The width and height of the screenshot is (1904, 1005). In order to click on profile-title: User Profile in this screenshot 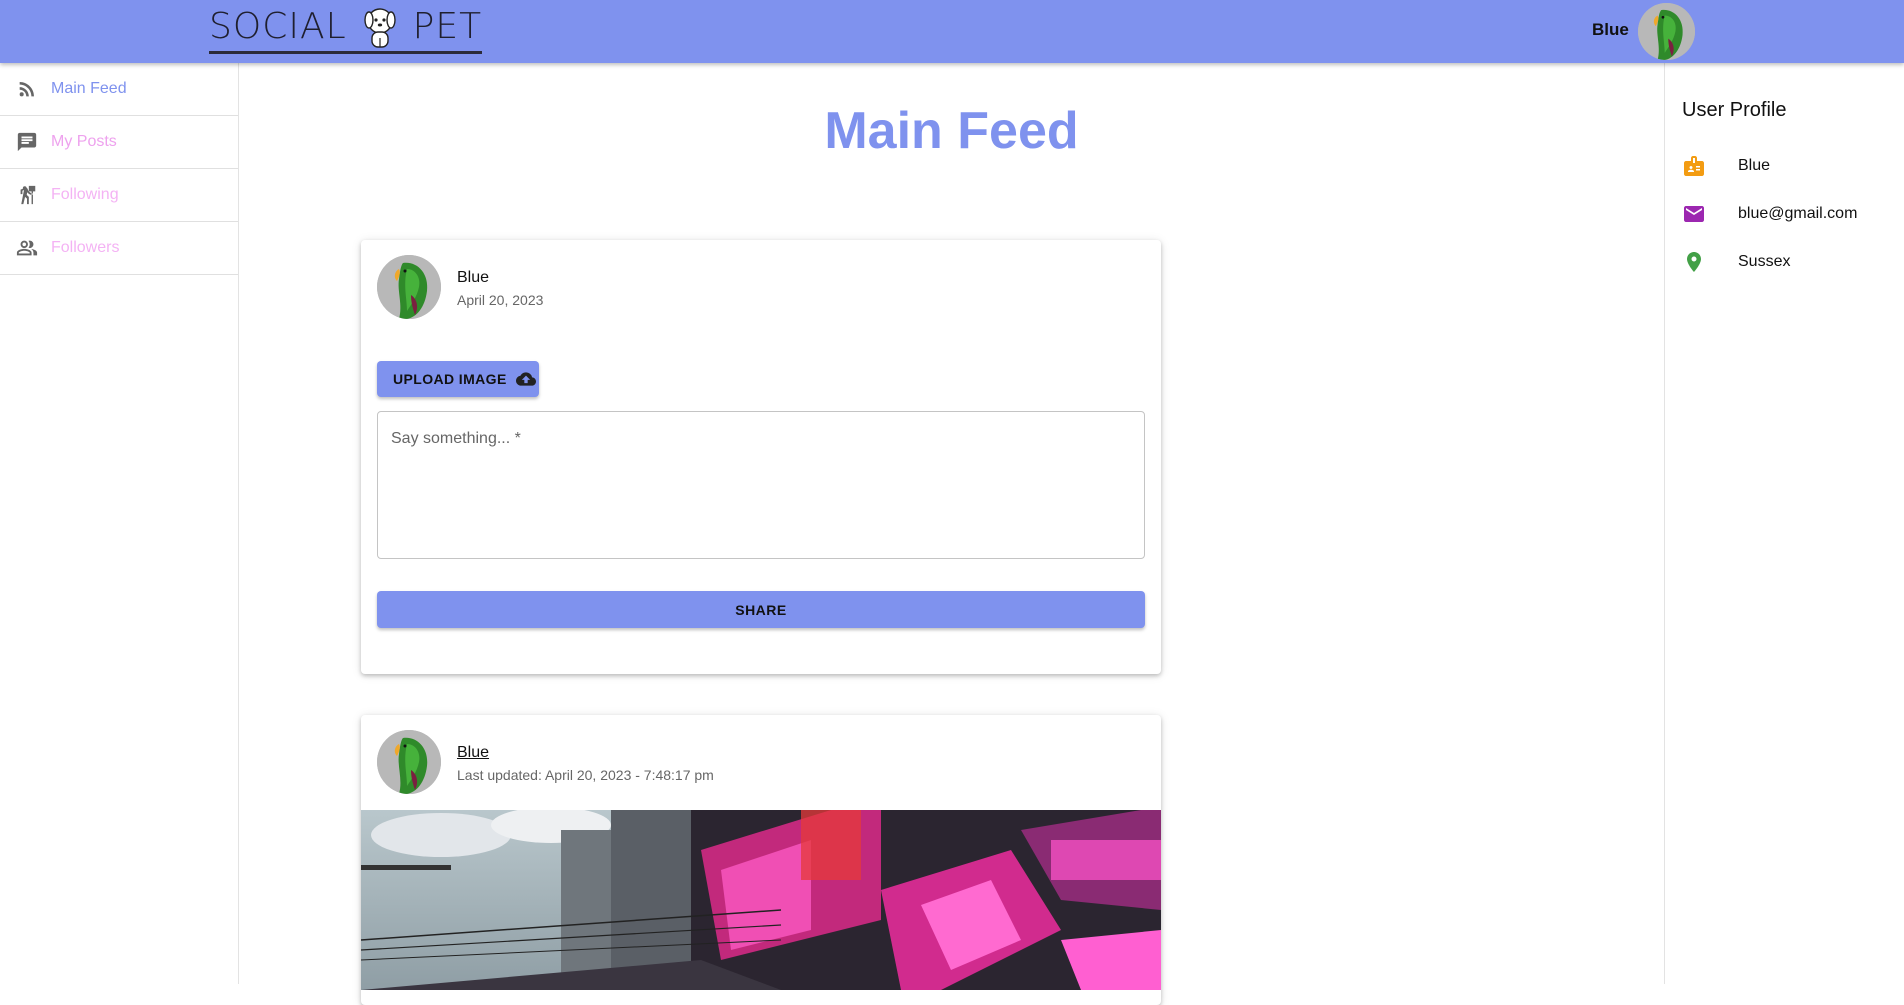, I will do `click(1734, 110)`.